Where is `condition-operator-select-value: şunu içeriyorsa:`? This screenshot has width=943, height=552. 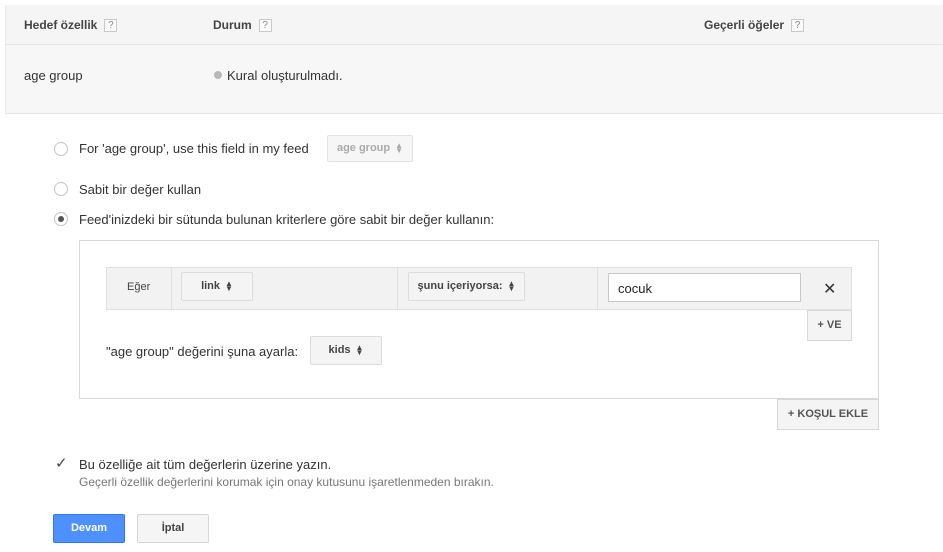
condition-operator-select-value: şunu içeriyorsa: is located at coordinates (460, 286).